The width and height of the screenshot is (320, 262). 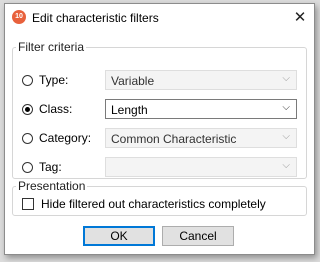 I want to click on category-select-value: Common Characteristic, so click(x=174, y=139).